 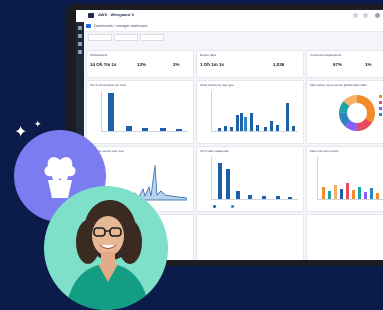 I want to click on chart-card: Top 5 connections per host, so click(x=140, y=112).